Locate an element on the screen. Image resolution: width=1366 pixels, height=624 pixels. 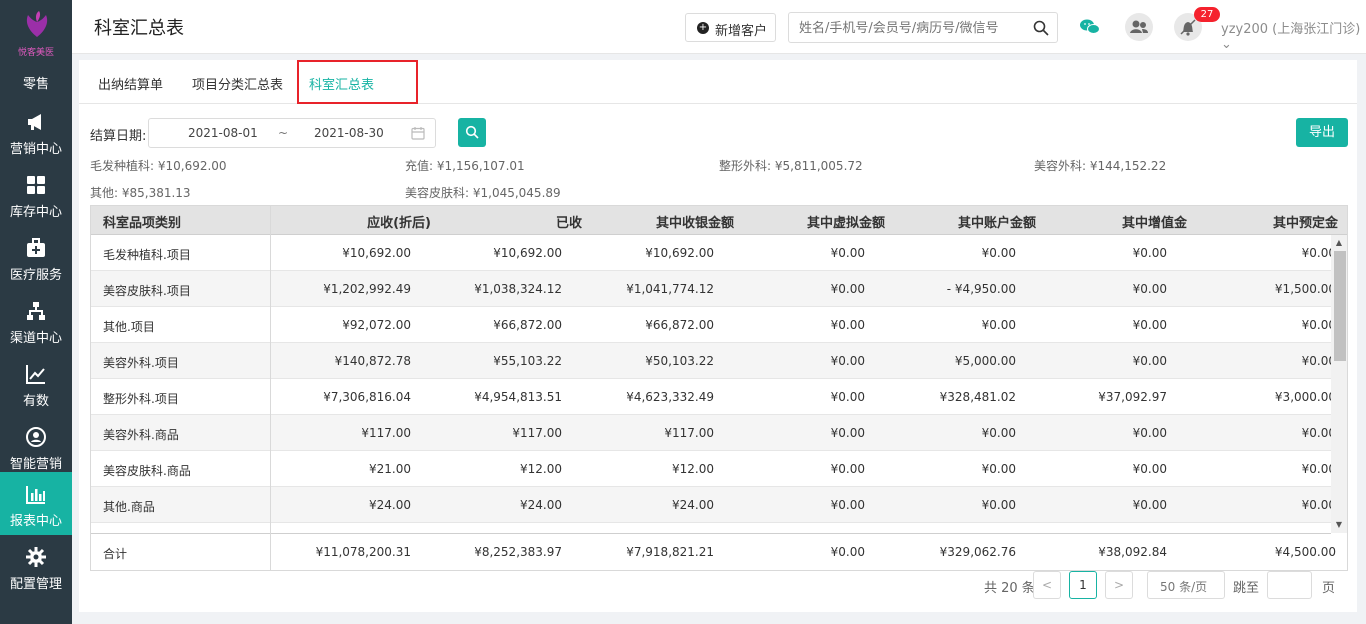
start-date: 2021-08-01 is located at coordinates (223, 133).